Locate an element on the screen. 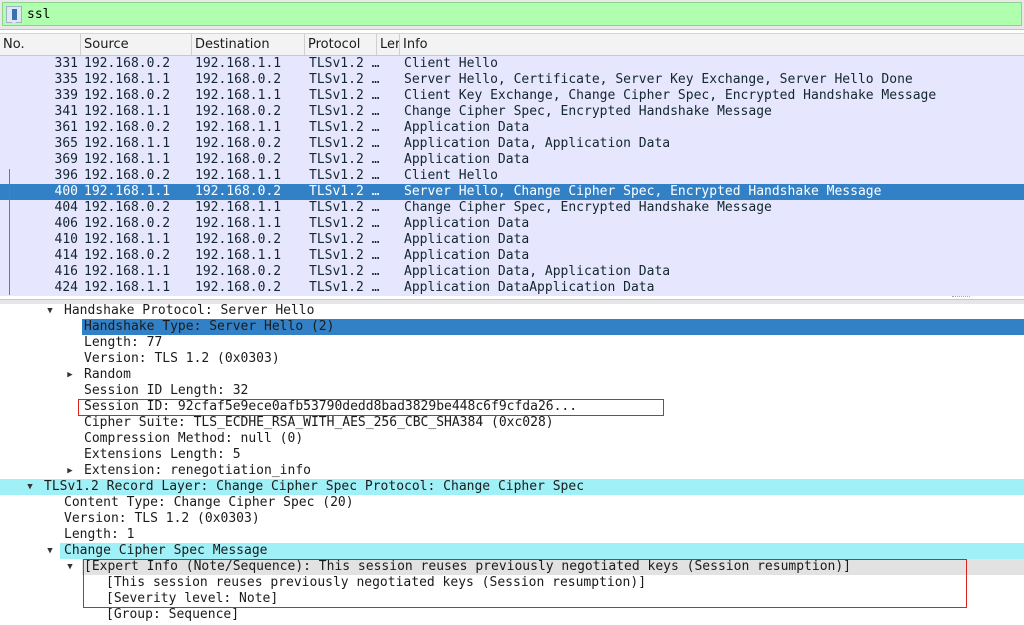 The height and width of the screenshot is (625, 1024). packet-cell-no: 410 is located at coordinates (66, 239).